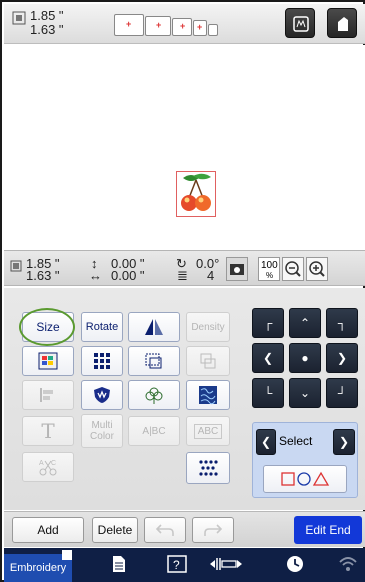 This screenshot has width=365, height=582. I want to click on cherry-design, so click(196, 194).